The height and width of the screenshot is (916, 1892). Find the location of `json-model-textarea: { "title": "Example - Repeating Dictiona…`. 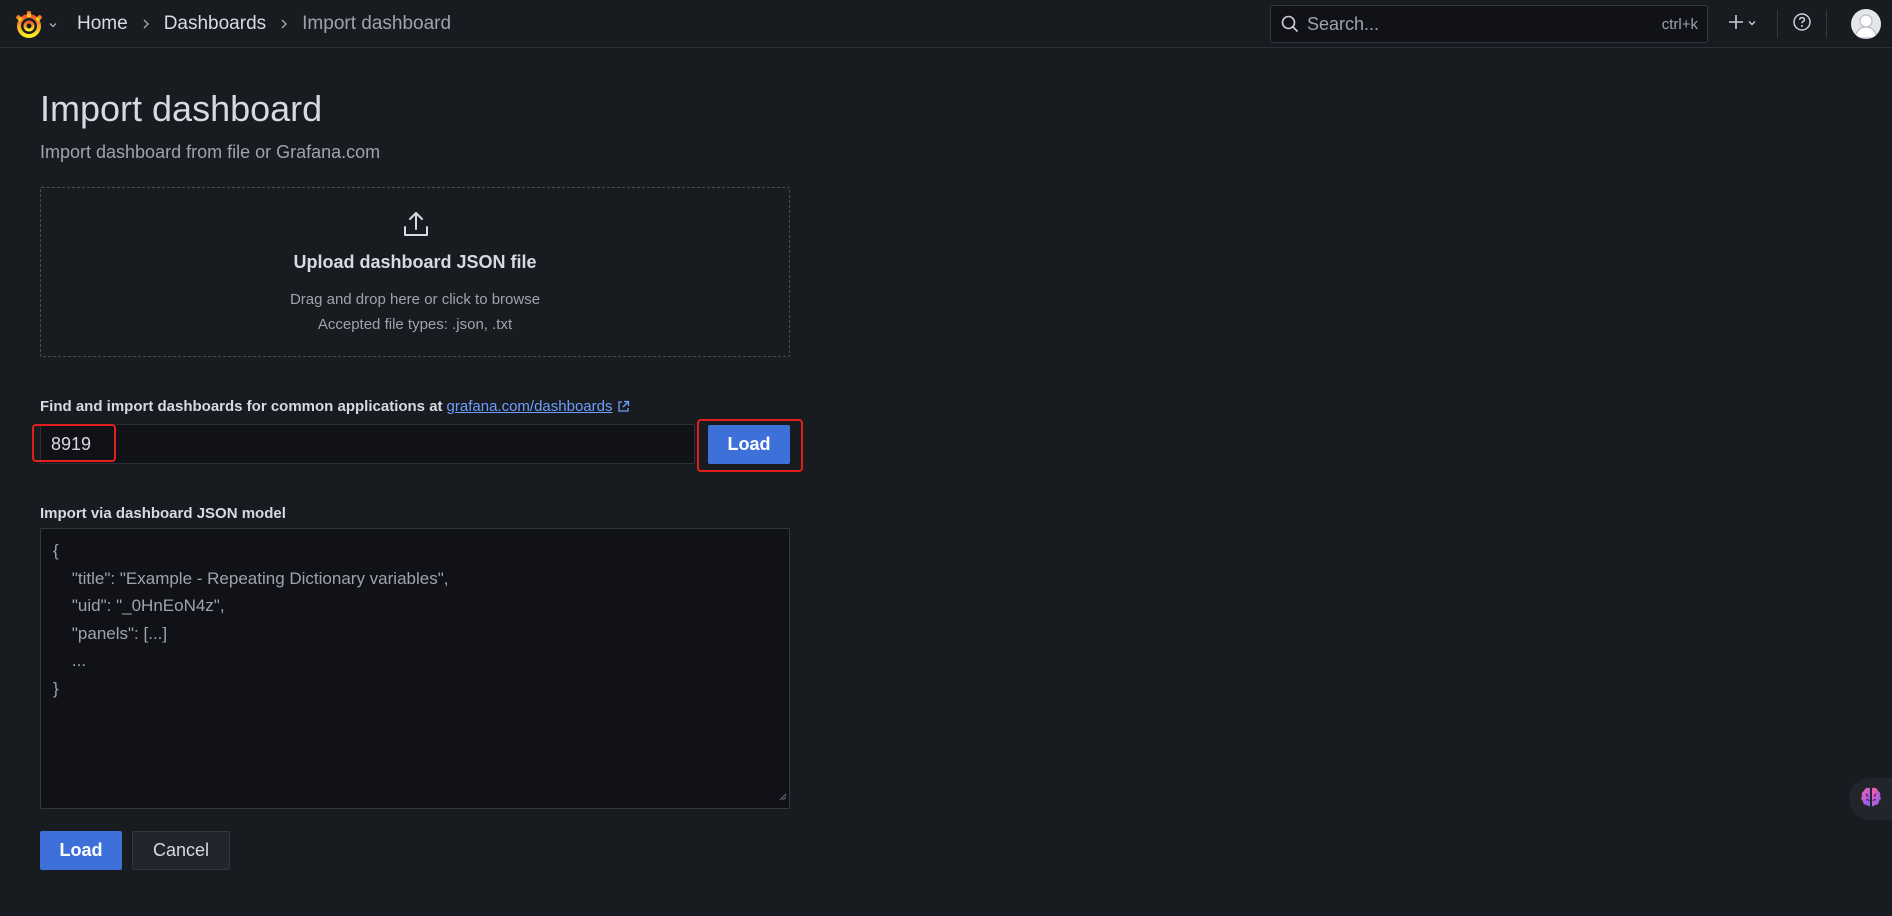

json-model-textarea: { "title": "Example - Repeating Dictiona… is located at coordinates (415, 668).